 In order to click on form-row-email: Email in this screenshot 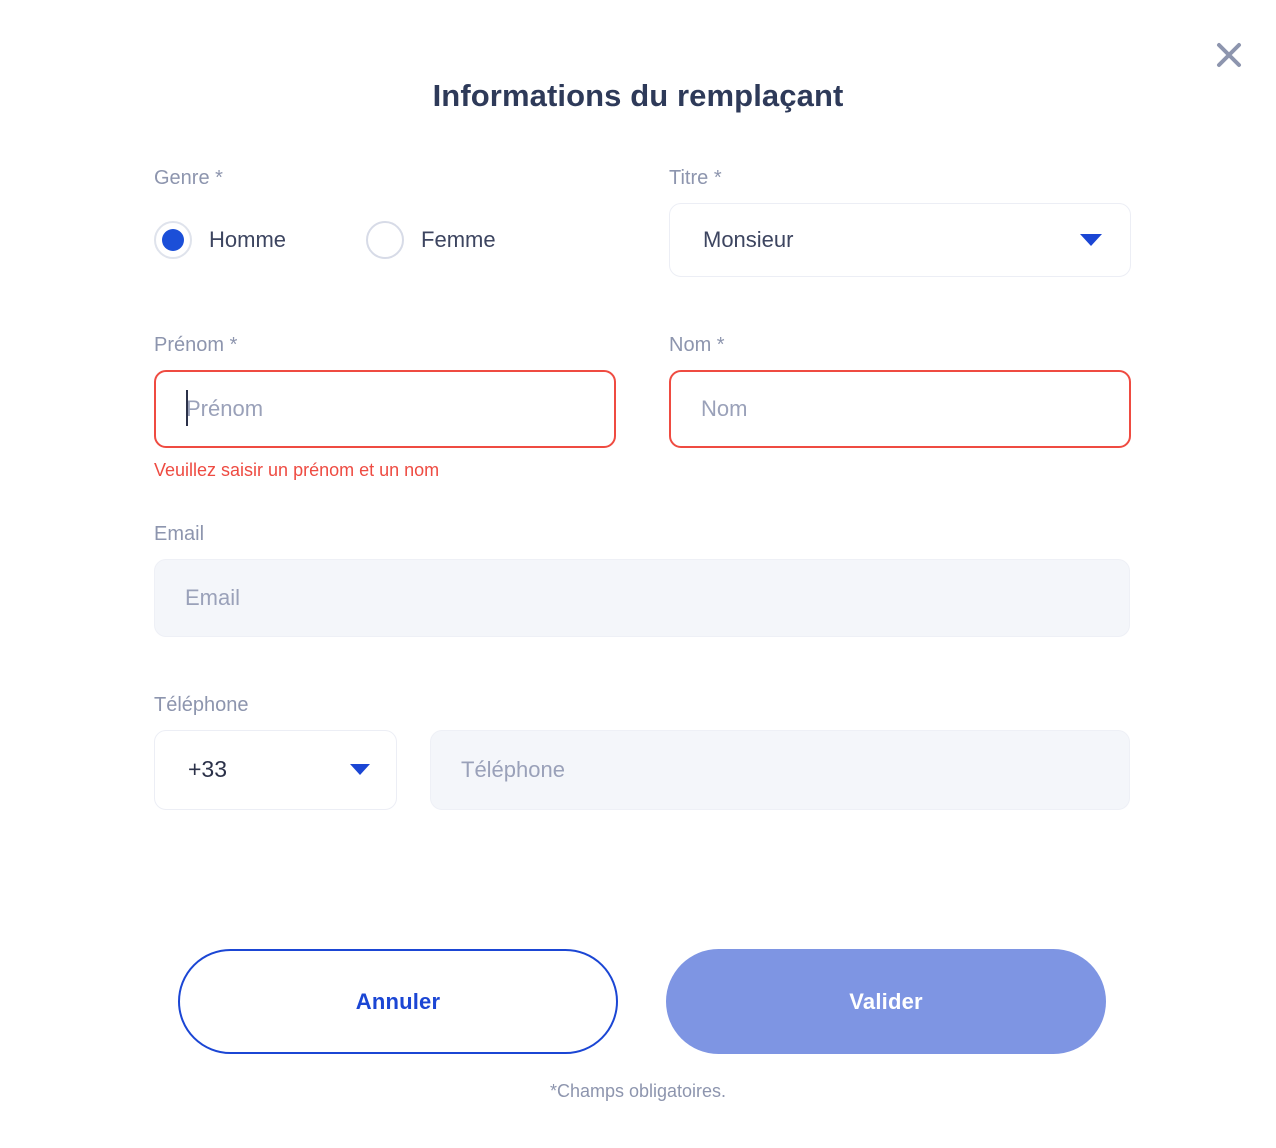, I will do `click(642, 579)`.